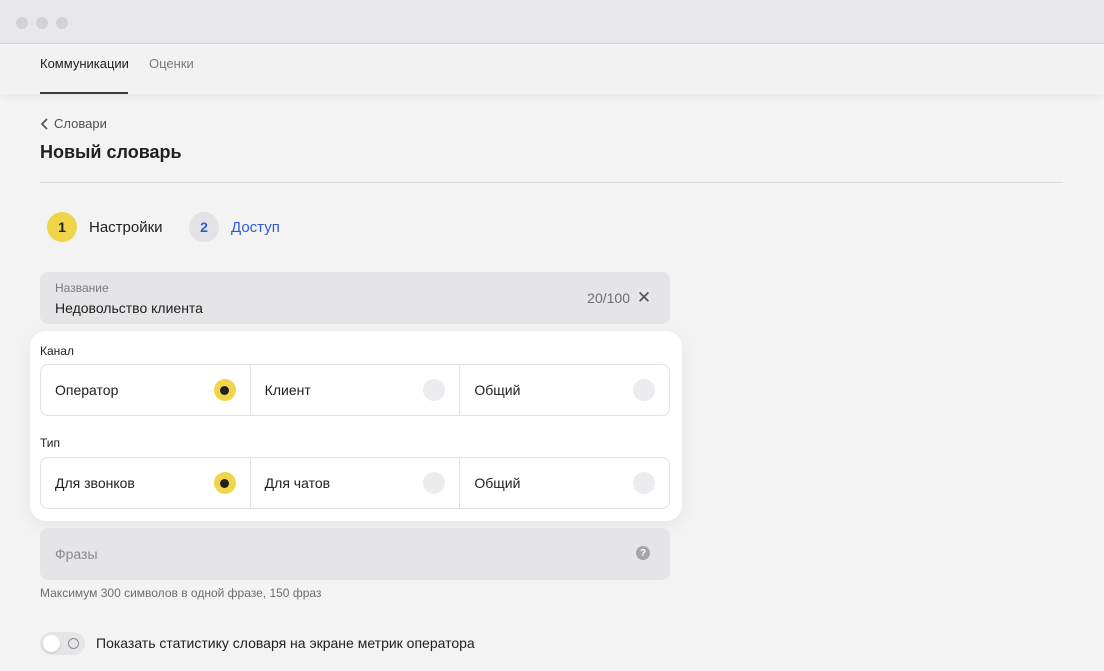 This screenshot has height=671, width=1104. I want to click on phrases-input: Фразы ?, so click(355, 554).